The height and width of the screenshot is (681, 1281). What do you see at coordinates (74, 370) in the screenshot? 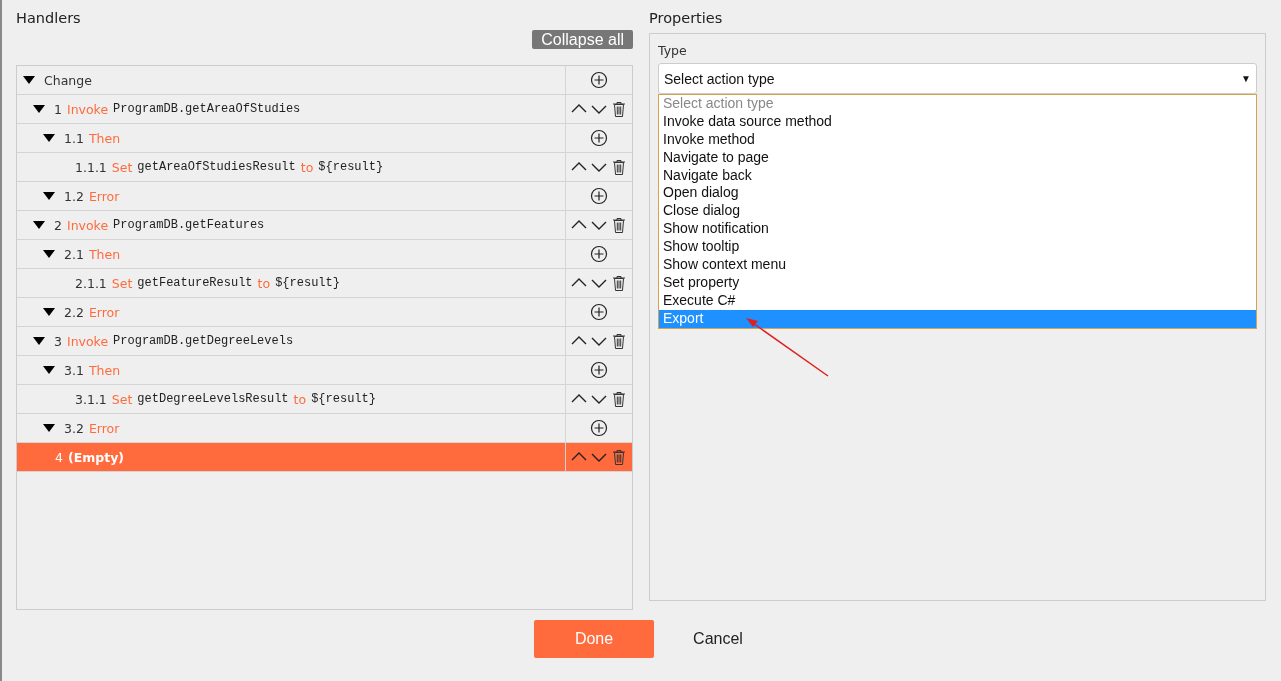
I see `step-number: 3.1` at bounding box center [74, 370].